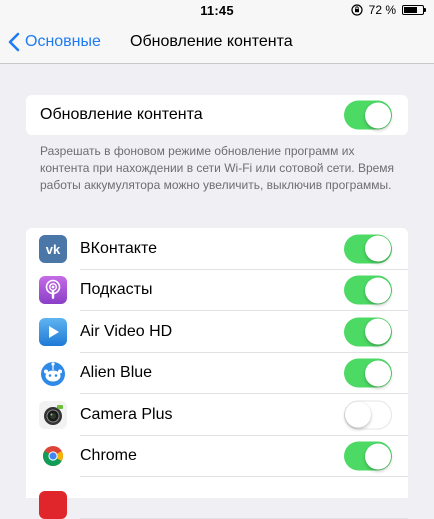 The image size is (434, 519). I want to click on app-name: Chrome, so click(108, 456).